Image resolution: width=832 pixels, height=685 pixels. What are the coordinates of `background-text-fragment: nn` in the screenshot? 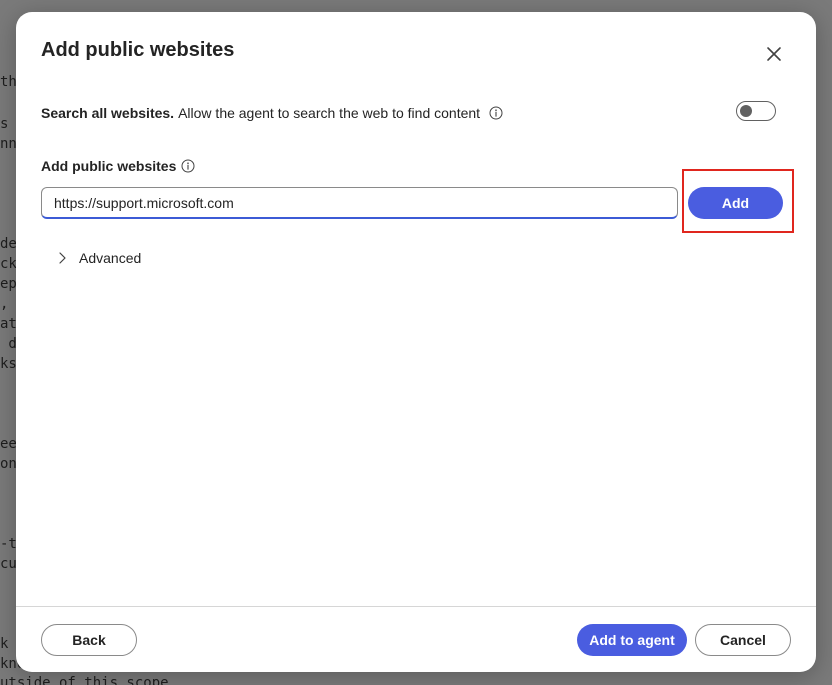 It's located at (8, 144).